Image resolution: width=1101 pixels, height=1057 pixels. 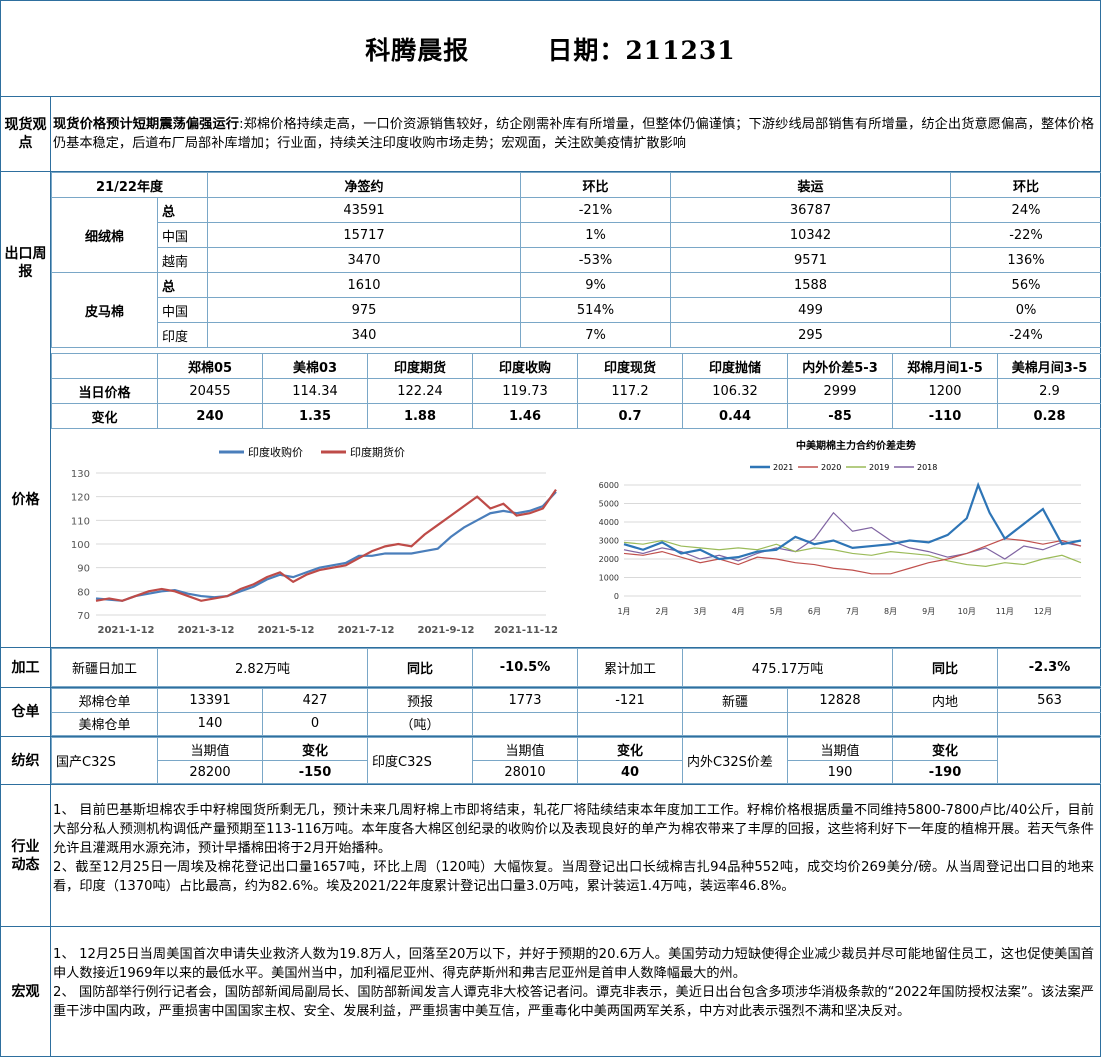 I want to click on export-cell: -22%, so click(x=1025, y=235).